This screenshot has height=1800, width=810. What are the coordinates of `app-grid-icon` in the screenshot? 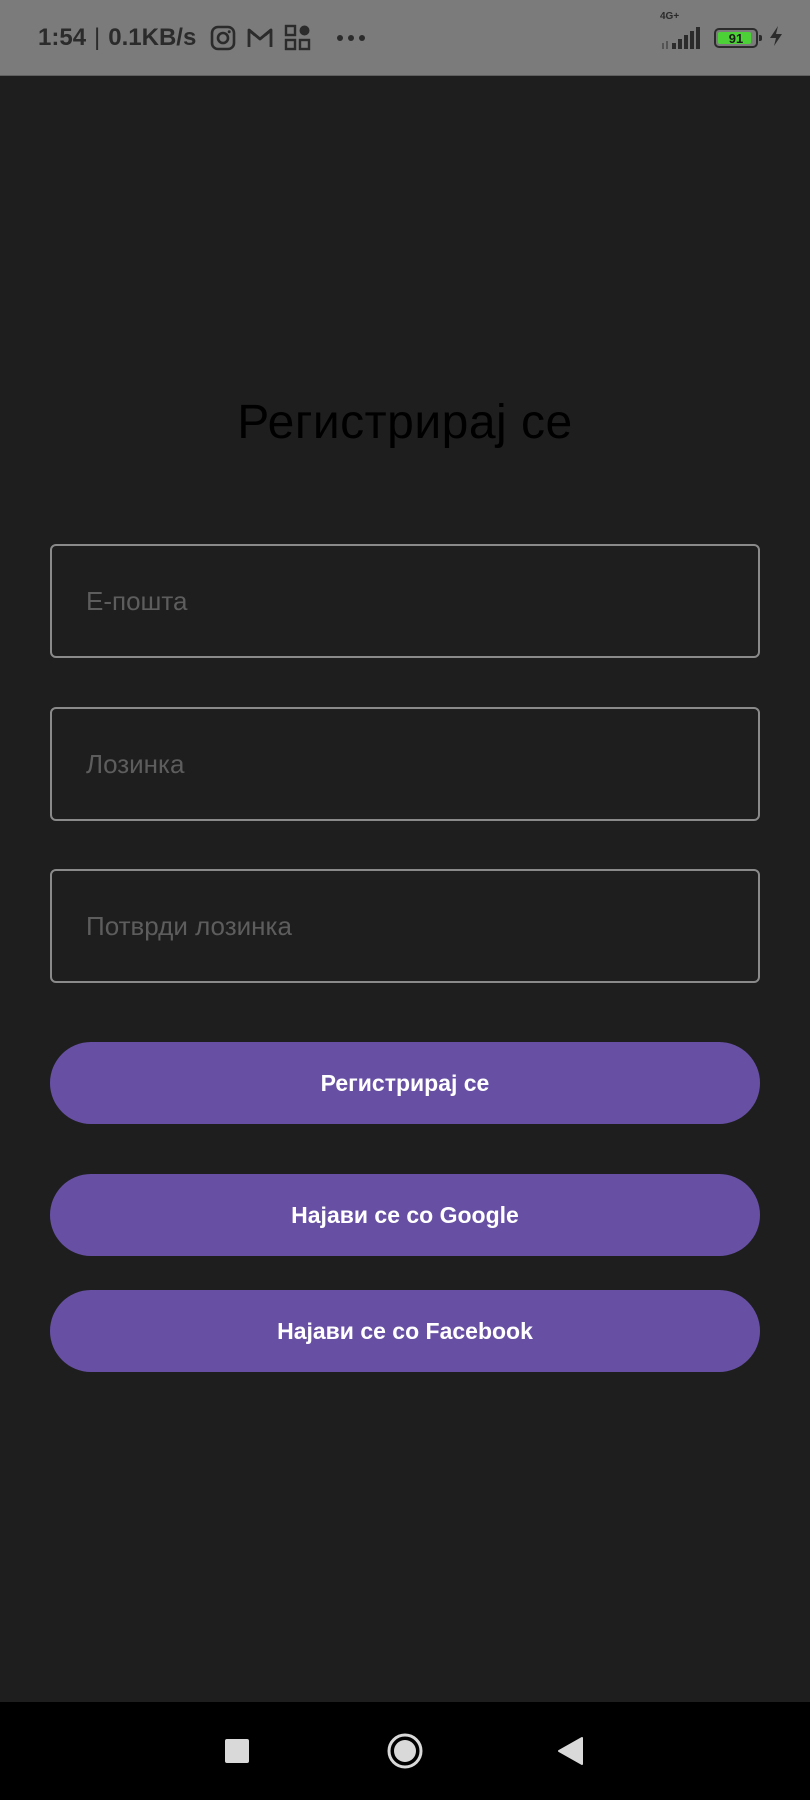 It's located at (298, 38).